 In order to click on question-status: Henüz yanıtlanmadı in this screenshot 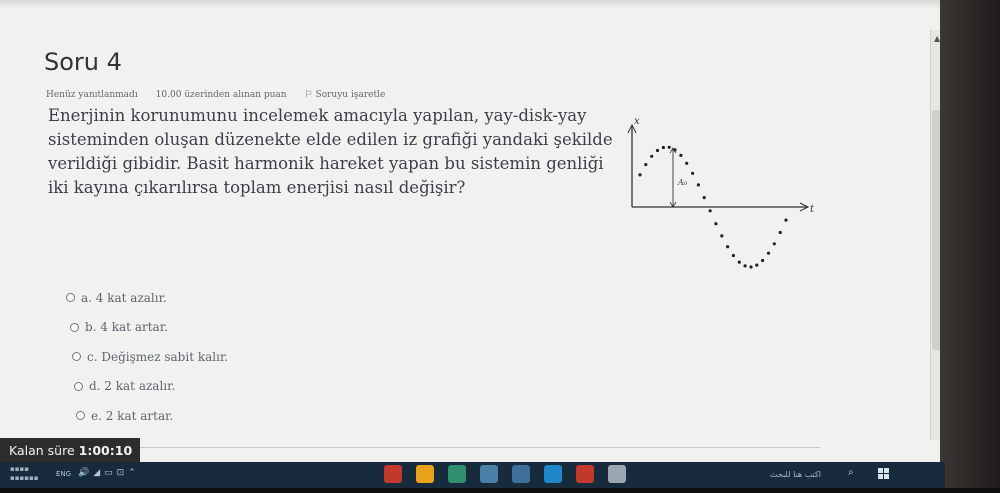, I will do `click(92, 95)`.